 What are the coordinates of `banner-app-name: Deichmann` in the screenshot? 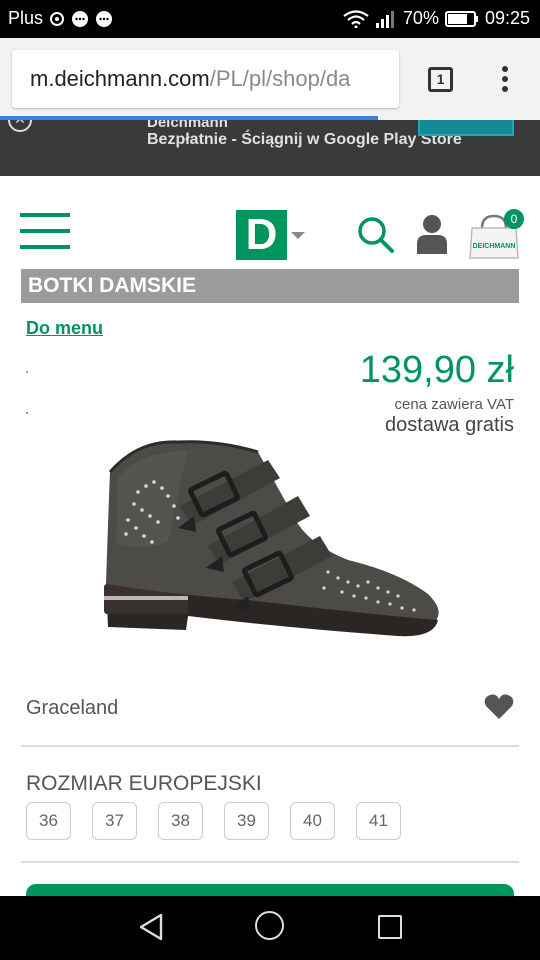 It's located at (187, 125).